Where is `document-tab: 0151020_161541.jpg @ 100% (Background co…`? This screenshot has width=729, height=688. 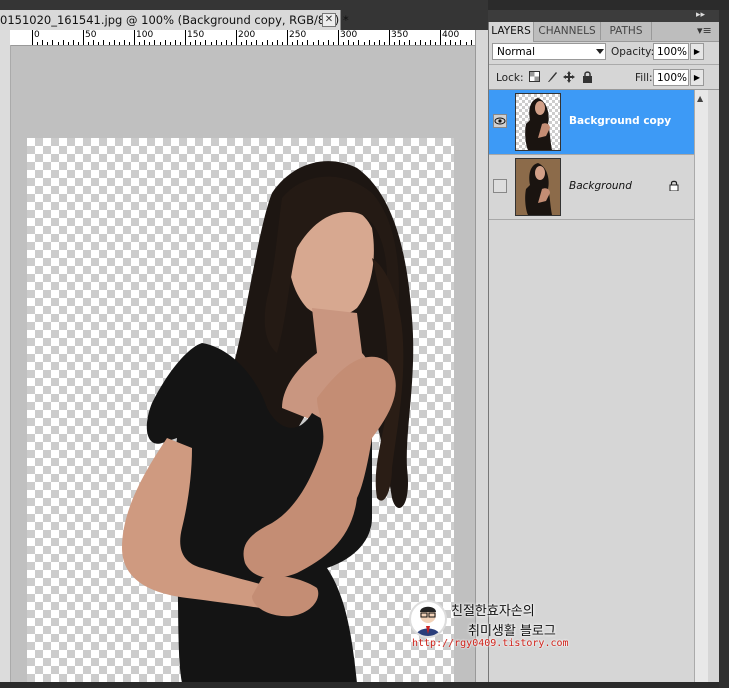 document-tab: 0151020_161541.jpg @ 100% (Background co… is located at coordinates (174, 20).